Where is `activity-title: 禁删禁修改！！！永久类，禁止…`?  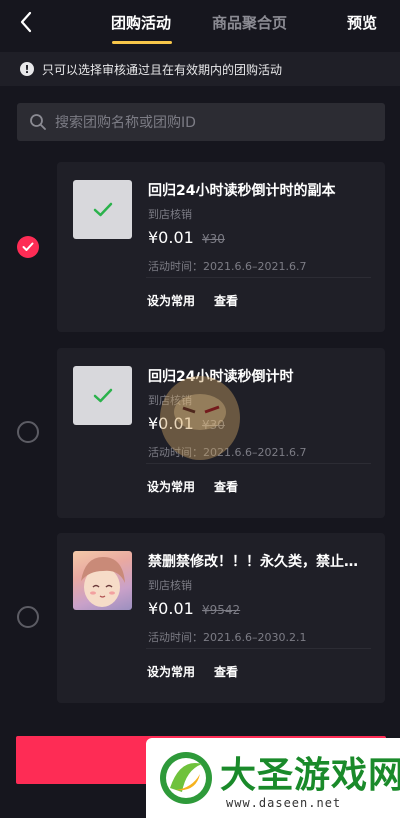
activity-title: 禁删禁修改！！！永久类，禁止… is located at coordinates (253, 562).